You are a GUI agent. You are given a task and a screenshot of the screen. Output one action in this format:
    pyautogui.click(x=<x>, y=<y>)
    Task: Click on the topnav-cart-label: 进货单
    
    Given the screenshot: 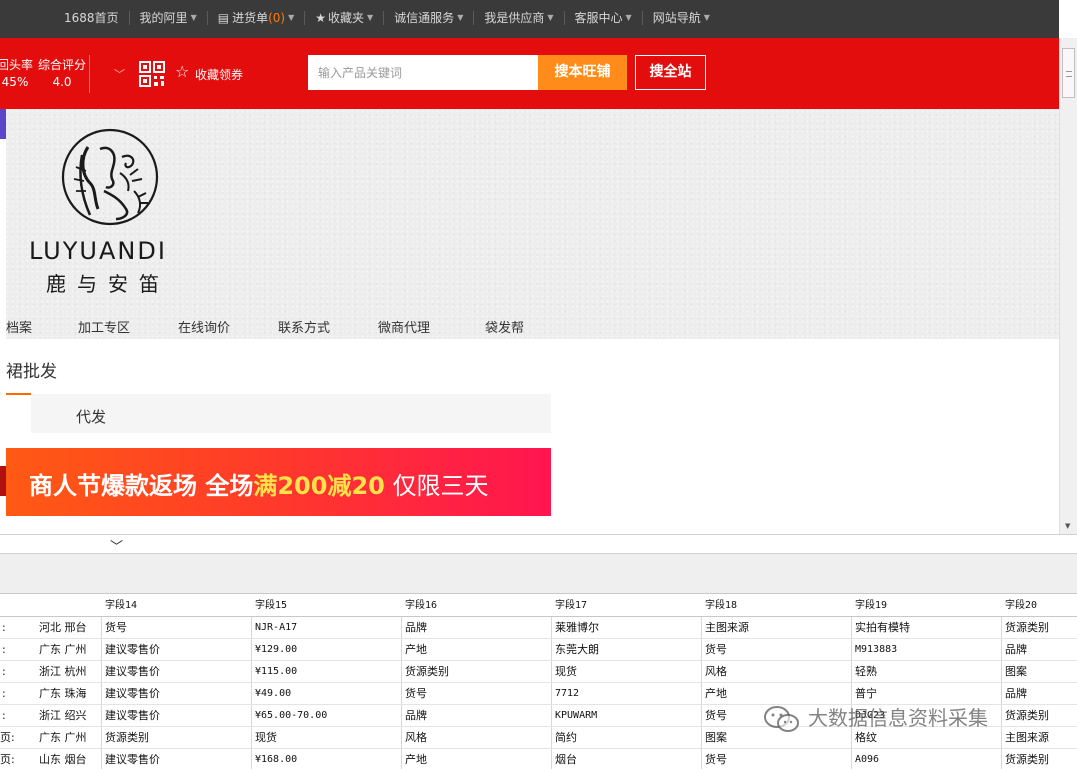 What is the action you would take?
    pyautogui.click(x=250, y=18)
    